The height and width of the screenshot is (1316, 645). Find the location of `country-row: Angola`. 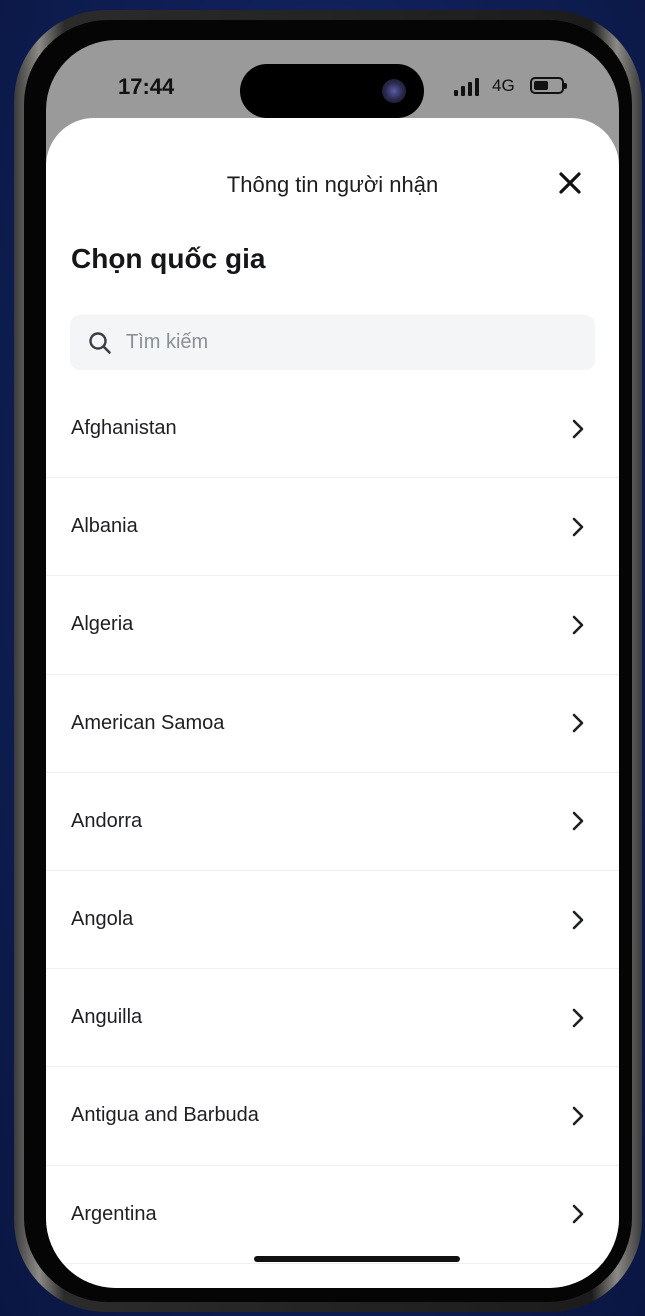

country-row: Angola is located at coordinates (332, 920).